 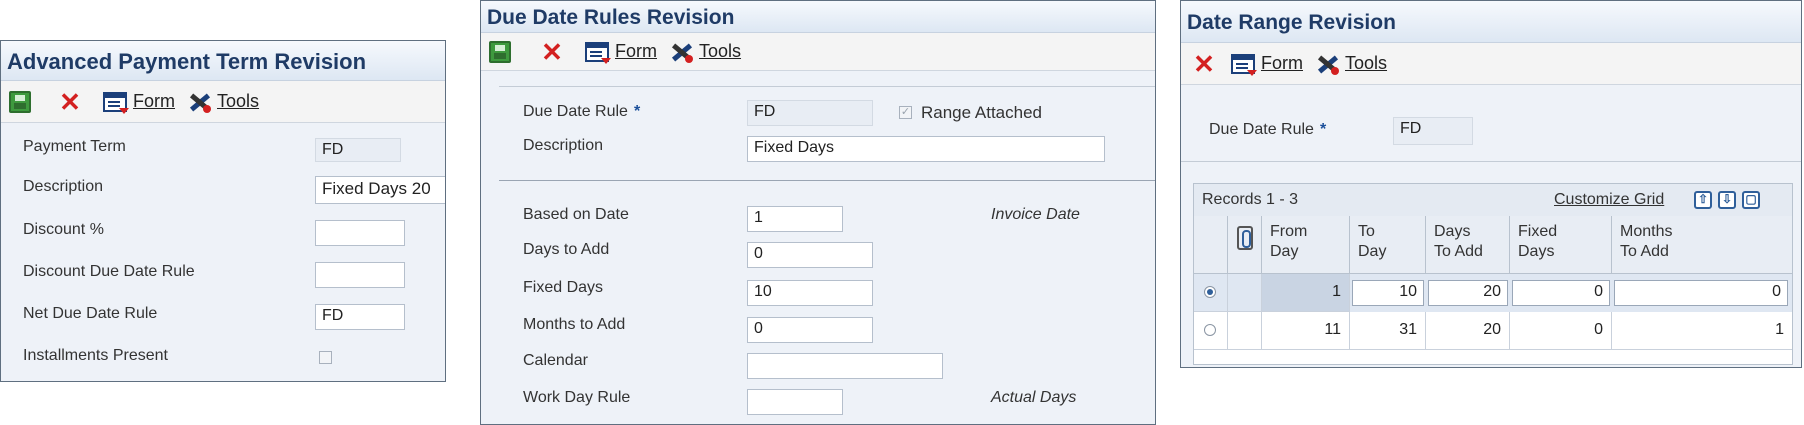 What do you see at coordinates (576, 214) in the screenshot?
I see `based-on-date-label: Based on Date` at bounding box center [576, 214].